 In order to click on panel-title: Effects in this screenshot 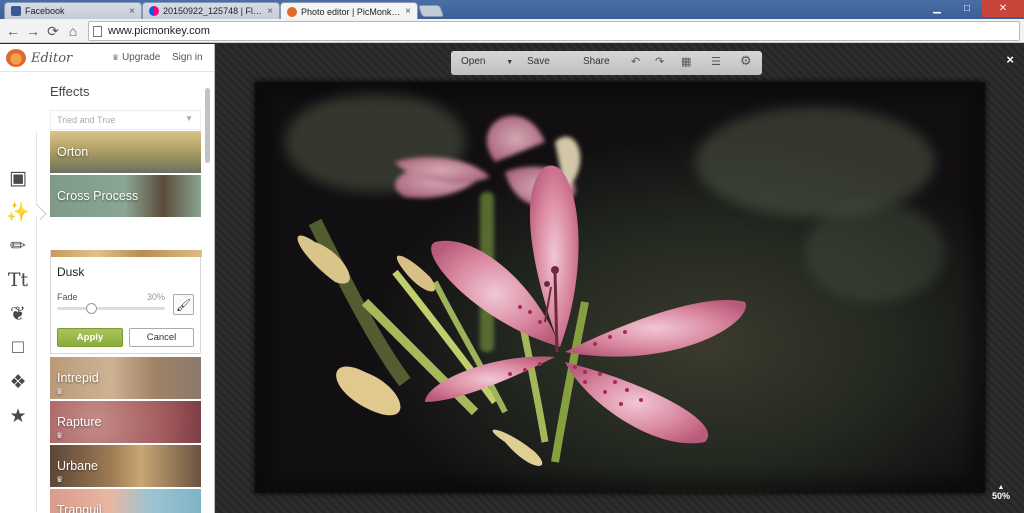, I will do `click(70, 91)`.